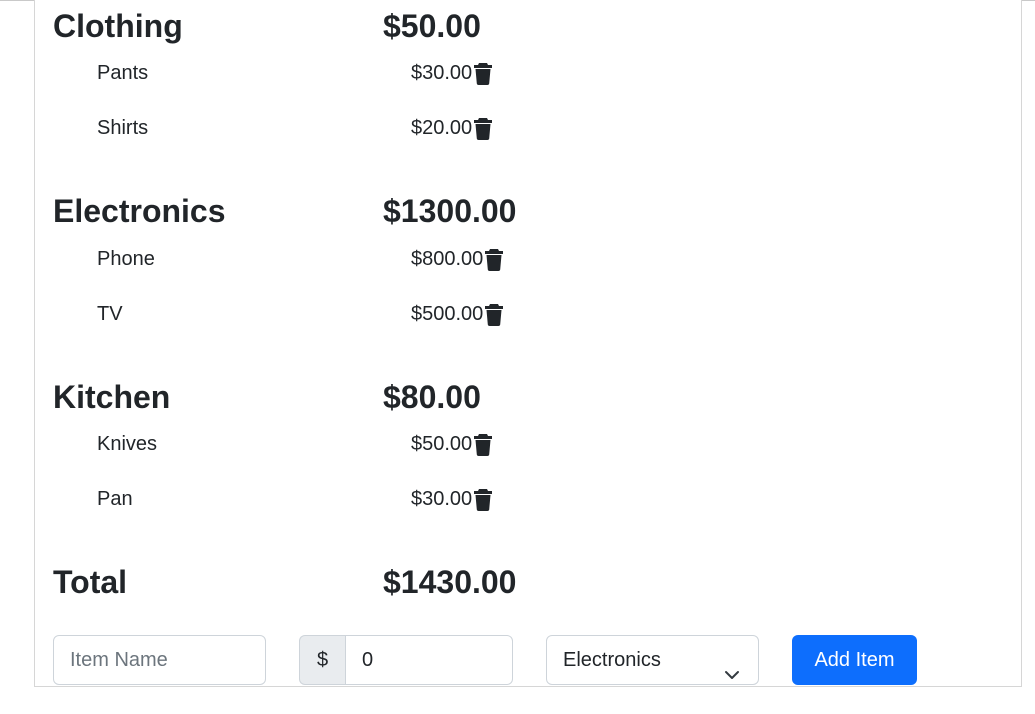 Image resolution: width=1035 pixels, height=714 pixels. What do you see at coordinates (118, 26) in the screenshot?
I see `category-name: Clothing` at bounding box center [118, 26].